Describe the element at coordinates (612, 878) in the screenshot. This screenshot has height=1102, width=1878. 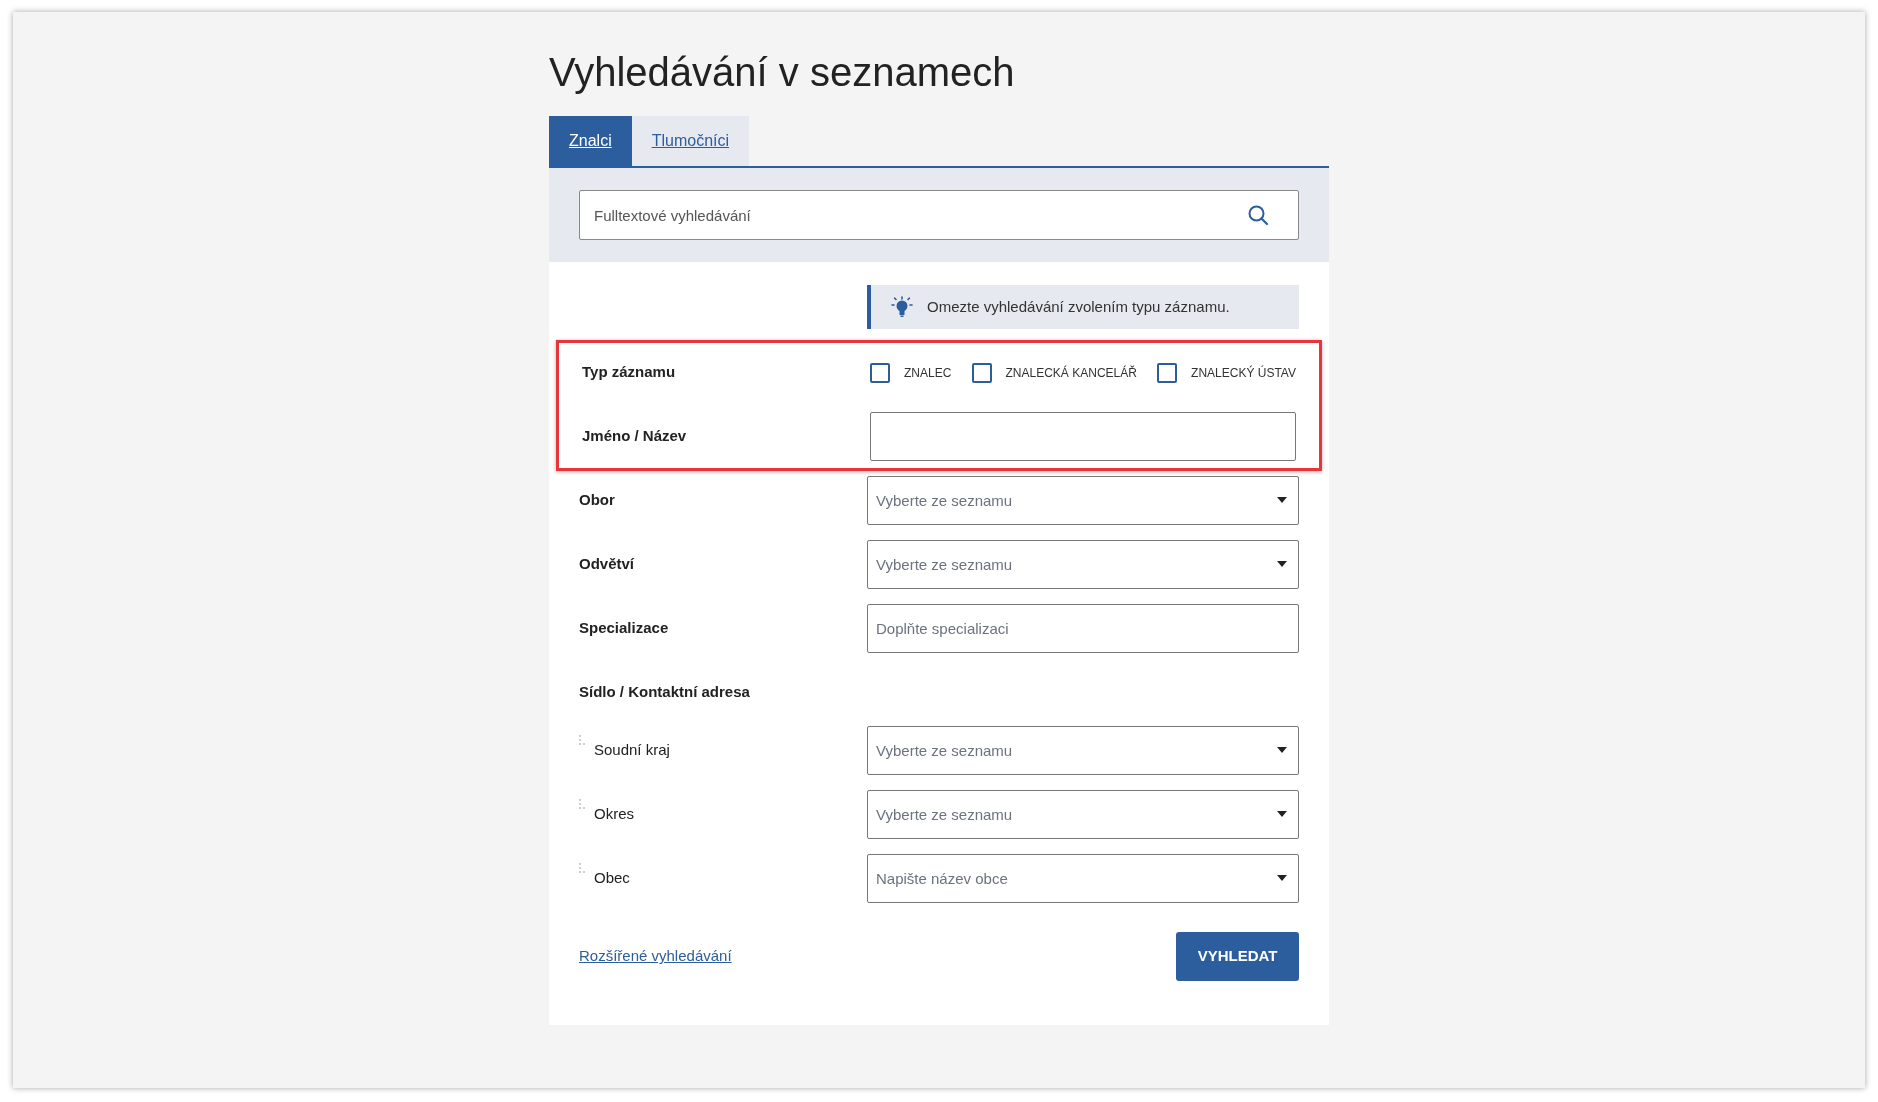
I see `field-label: Obec` at that location.